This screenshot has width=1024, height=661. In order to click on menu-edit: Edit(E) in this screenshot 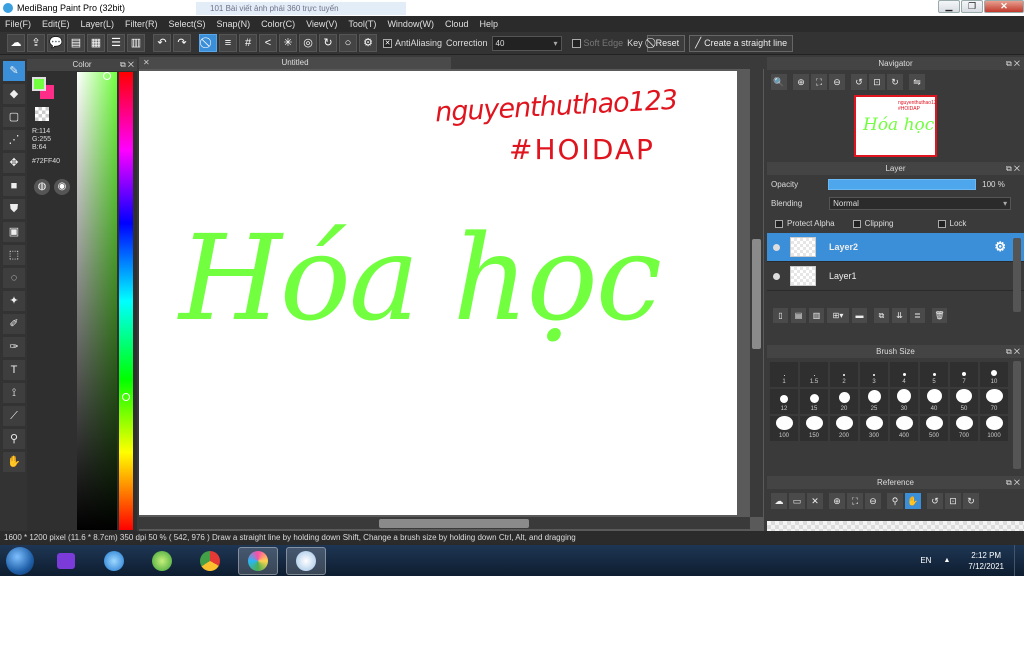, I will do `click(56, 24)`.